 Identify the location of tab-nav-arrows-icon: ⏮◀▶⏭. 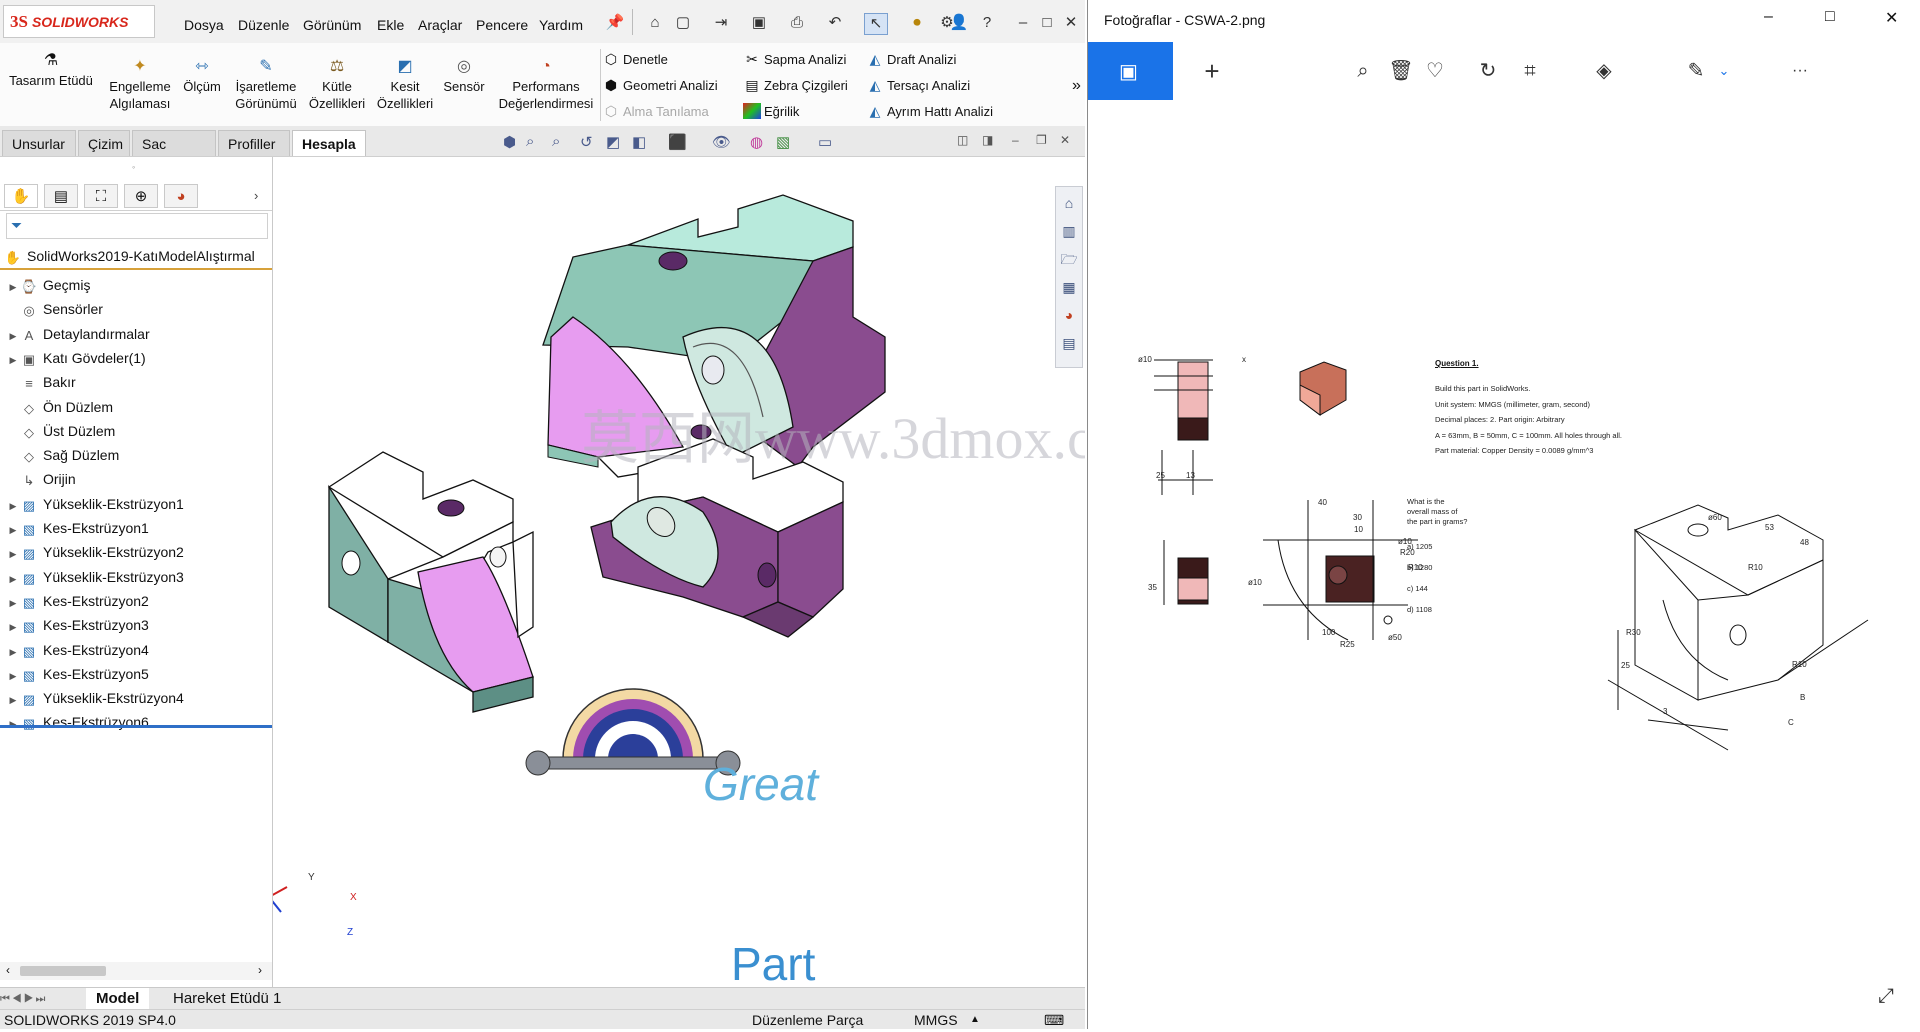
(42, 999).